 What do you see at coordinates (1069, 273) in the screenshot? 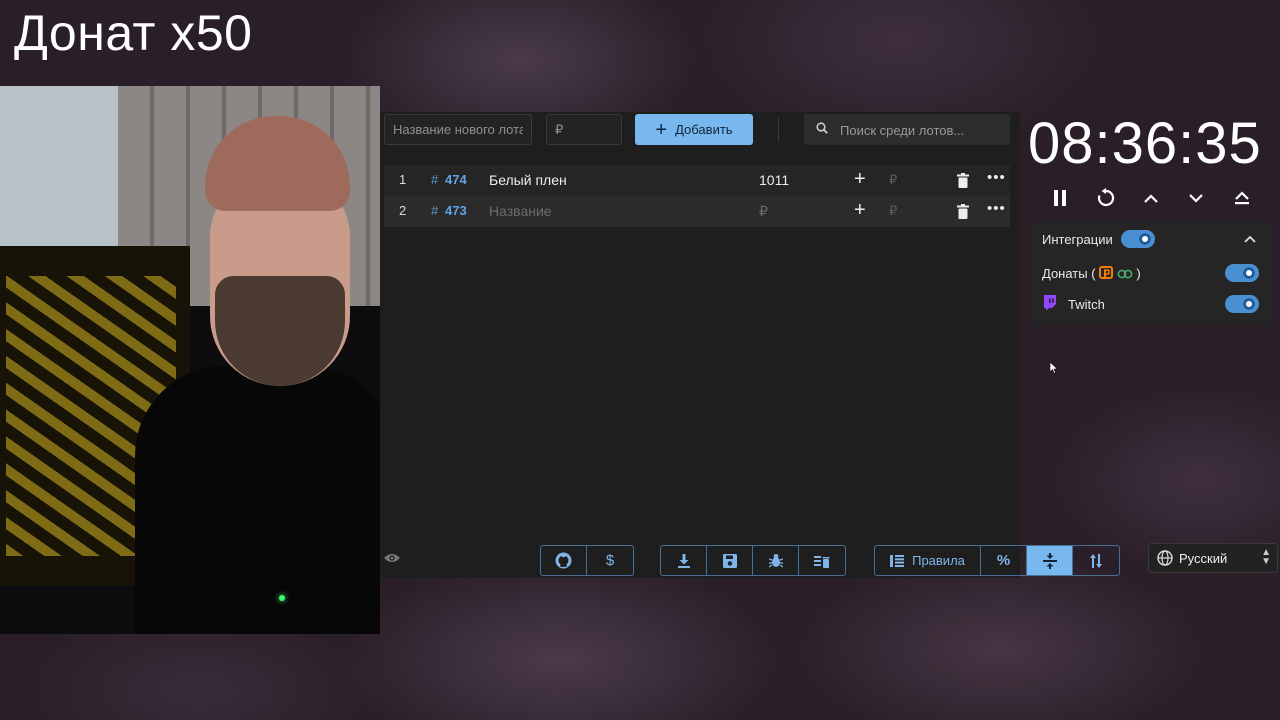
I see `donations-label-text: Донаты (` at bounding box center [1069, 273].